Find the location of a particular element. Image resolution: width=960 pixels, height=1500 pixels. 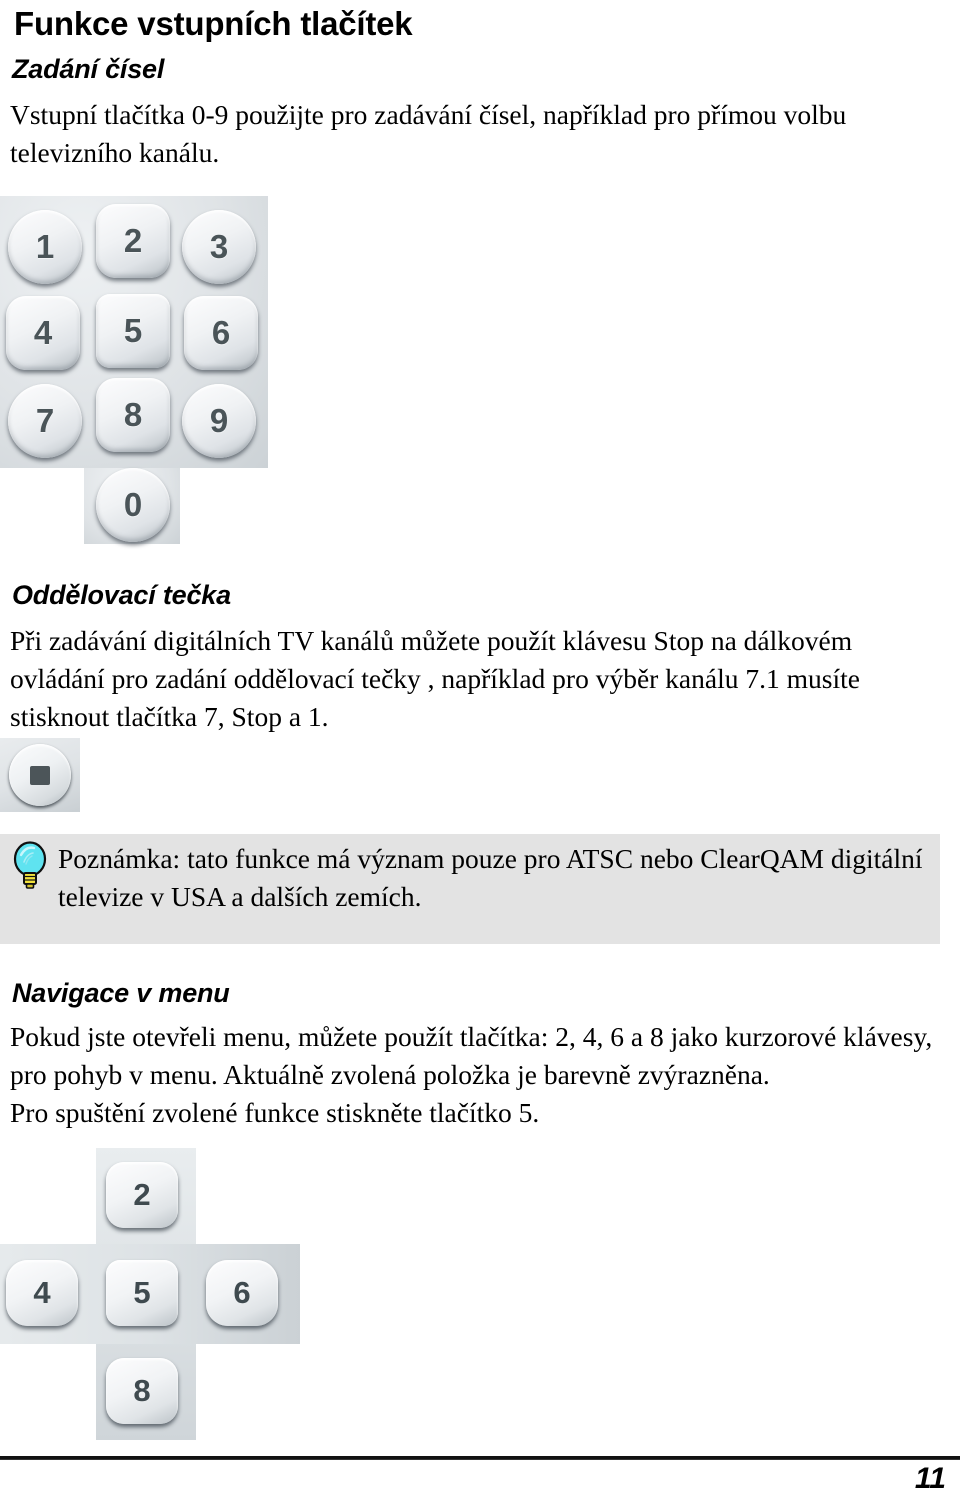

cursor-key-left-4: 4 is located at coordinates (42, 1293).